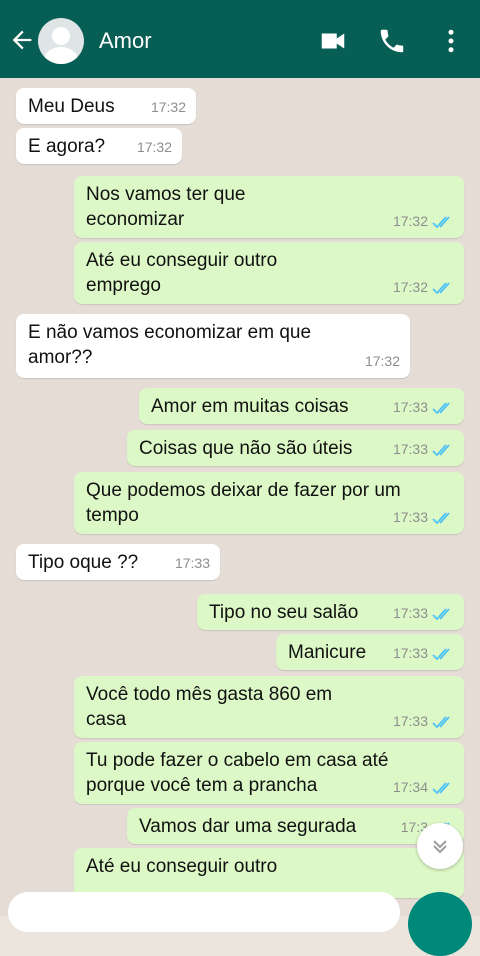 The width and height of the screenshot is (480, 956). Describe the element at coordinates (440, 924) in the screenshot. I see `send-button` at that location.